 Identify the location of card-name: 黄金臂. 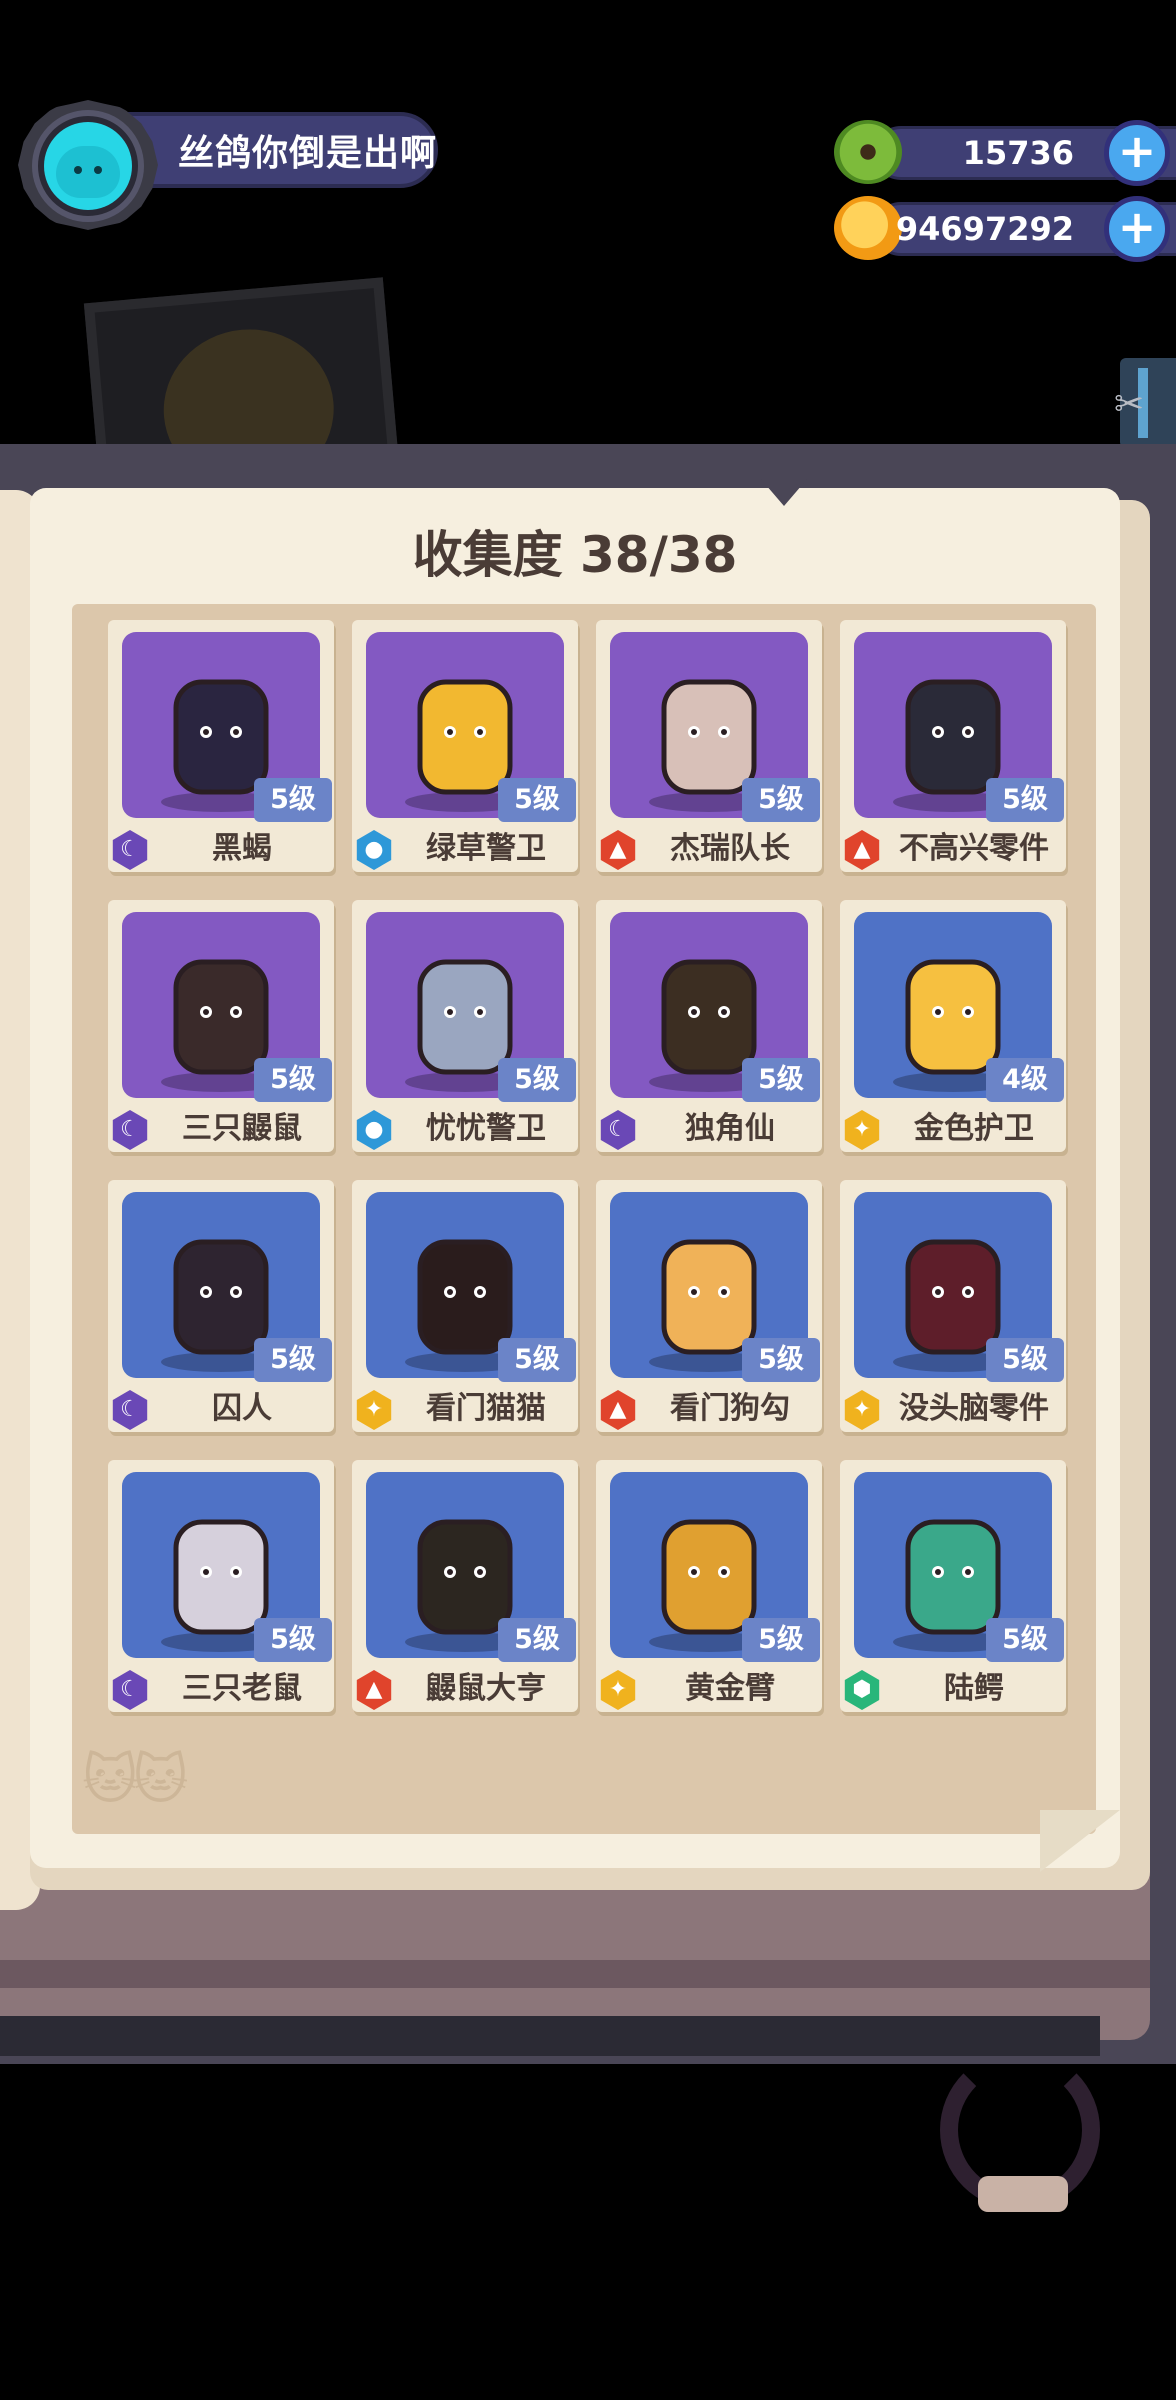
(730, 1688).